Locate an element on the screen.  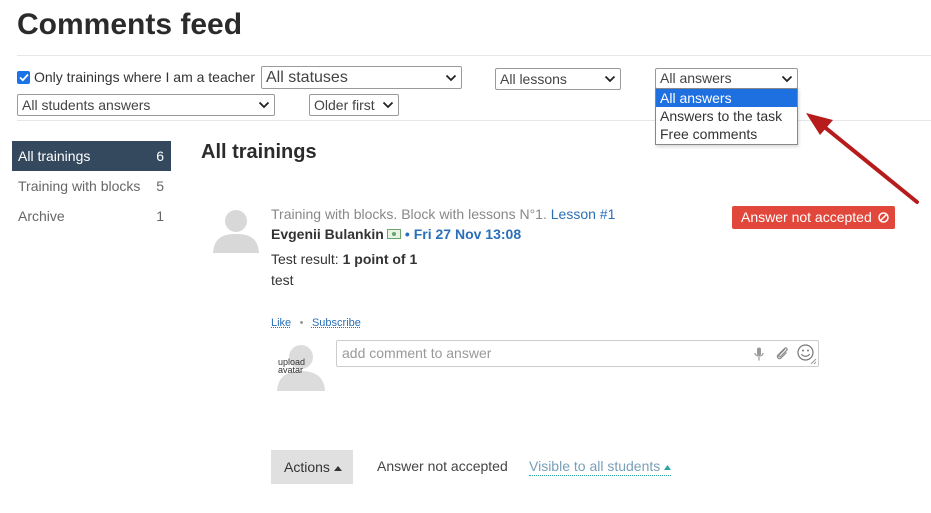
comment-input-placeholder: add comment to answer is located at coordinates (417, 353).